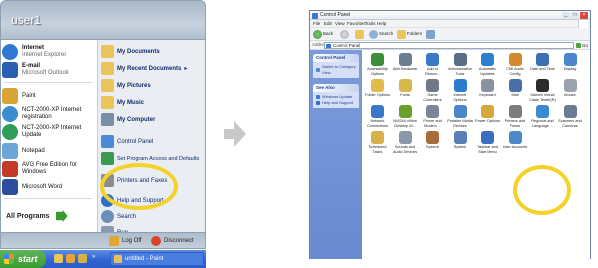  I want to click on recent-item-update: NCT-2000-XP Internet Update, so click(49, 132).